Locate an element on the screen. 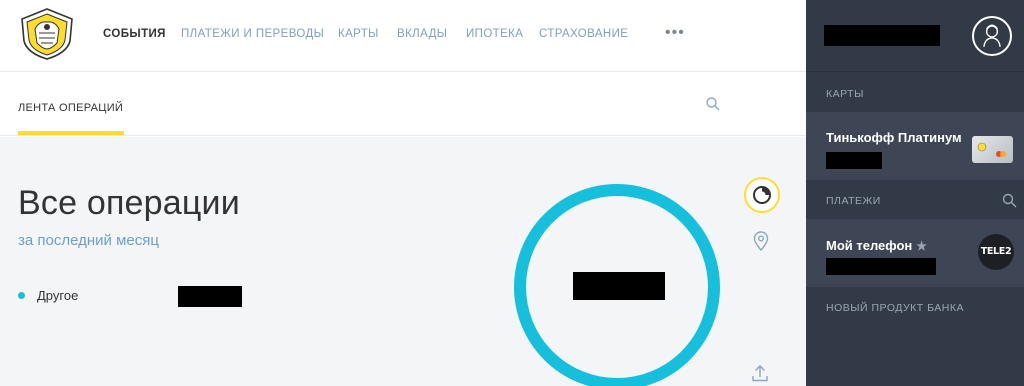 The height and width of the screenshot is (386, 1024). account-balance-redacted is located at coordinates (854, 160).